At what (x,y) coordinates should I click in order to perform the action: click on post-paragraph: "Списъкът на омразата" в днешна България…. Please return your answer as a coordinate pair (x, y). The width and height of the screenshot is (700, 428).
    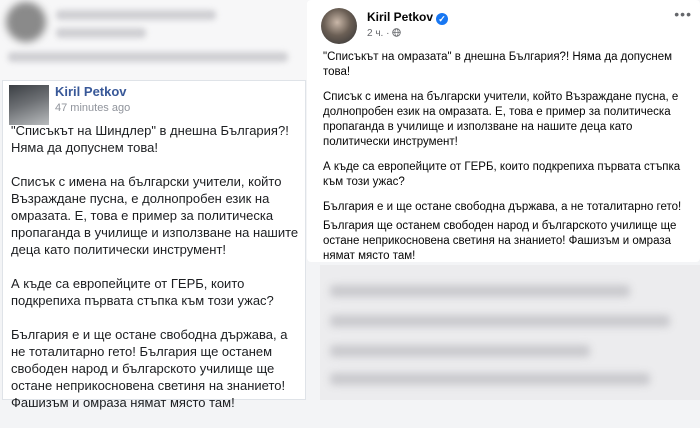
    Looking at the image, I should click on (498, 64).